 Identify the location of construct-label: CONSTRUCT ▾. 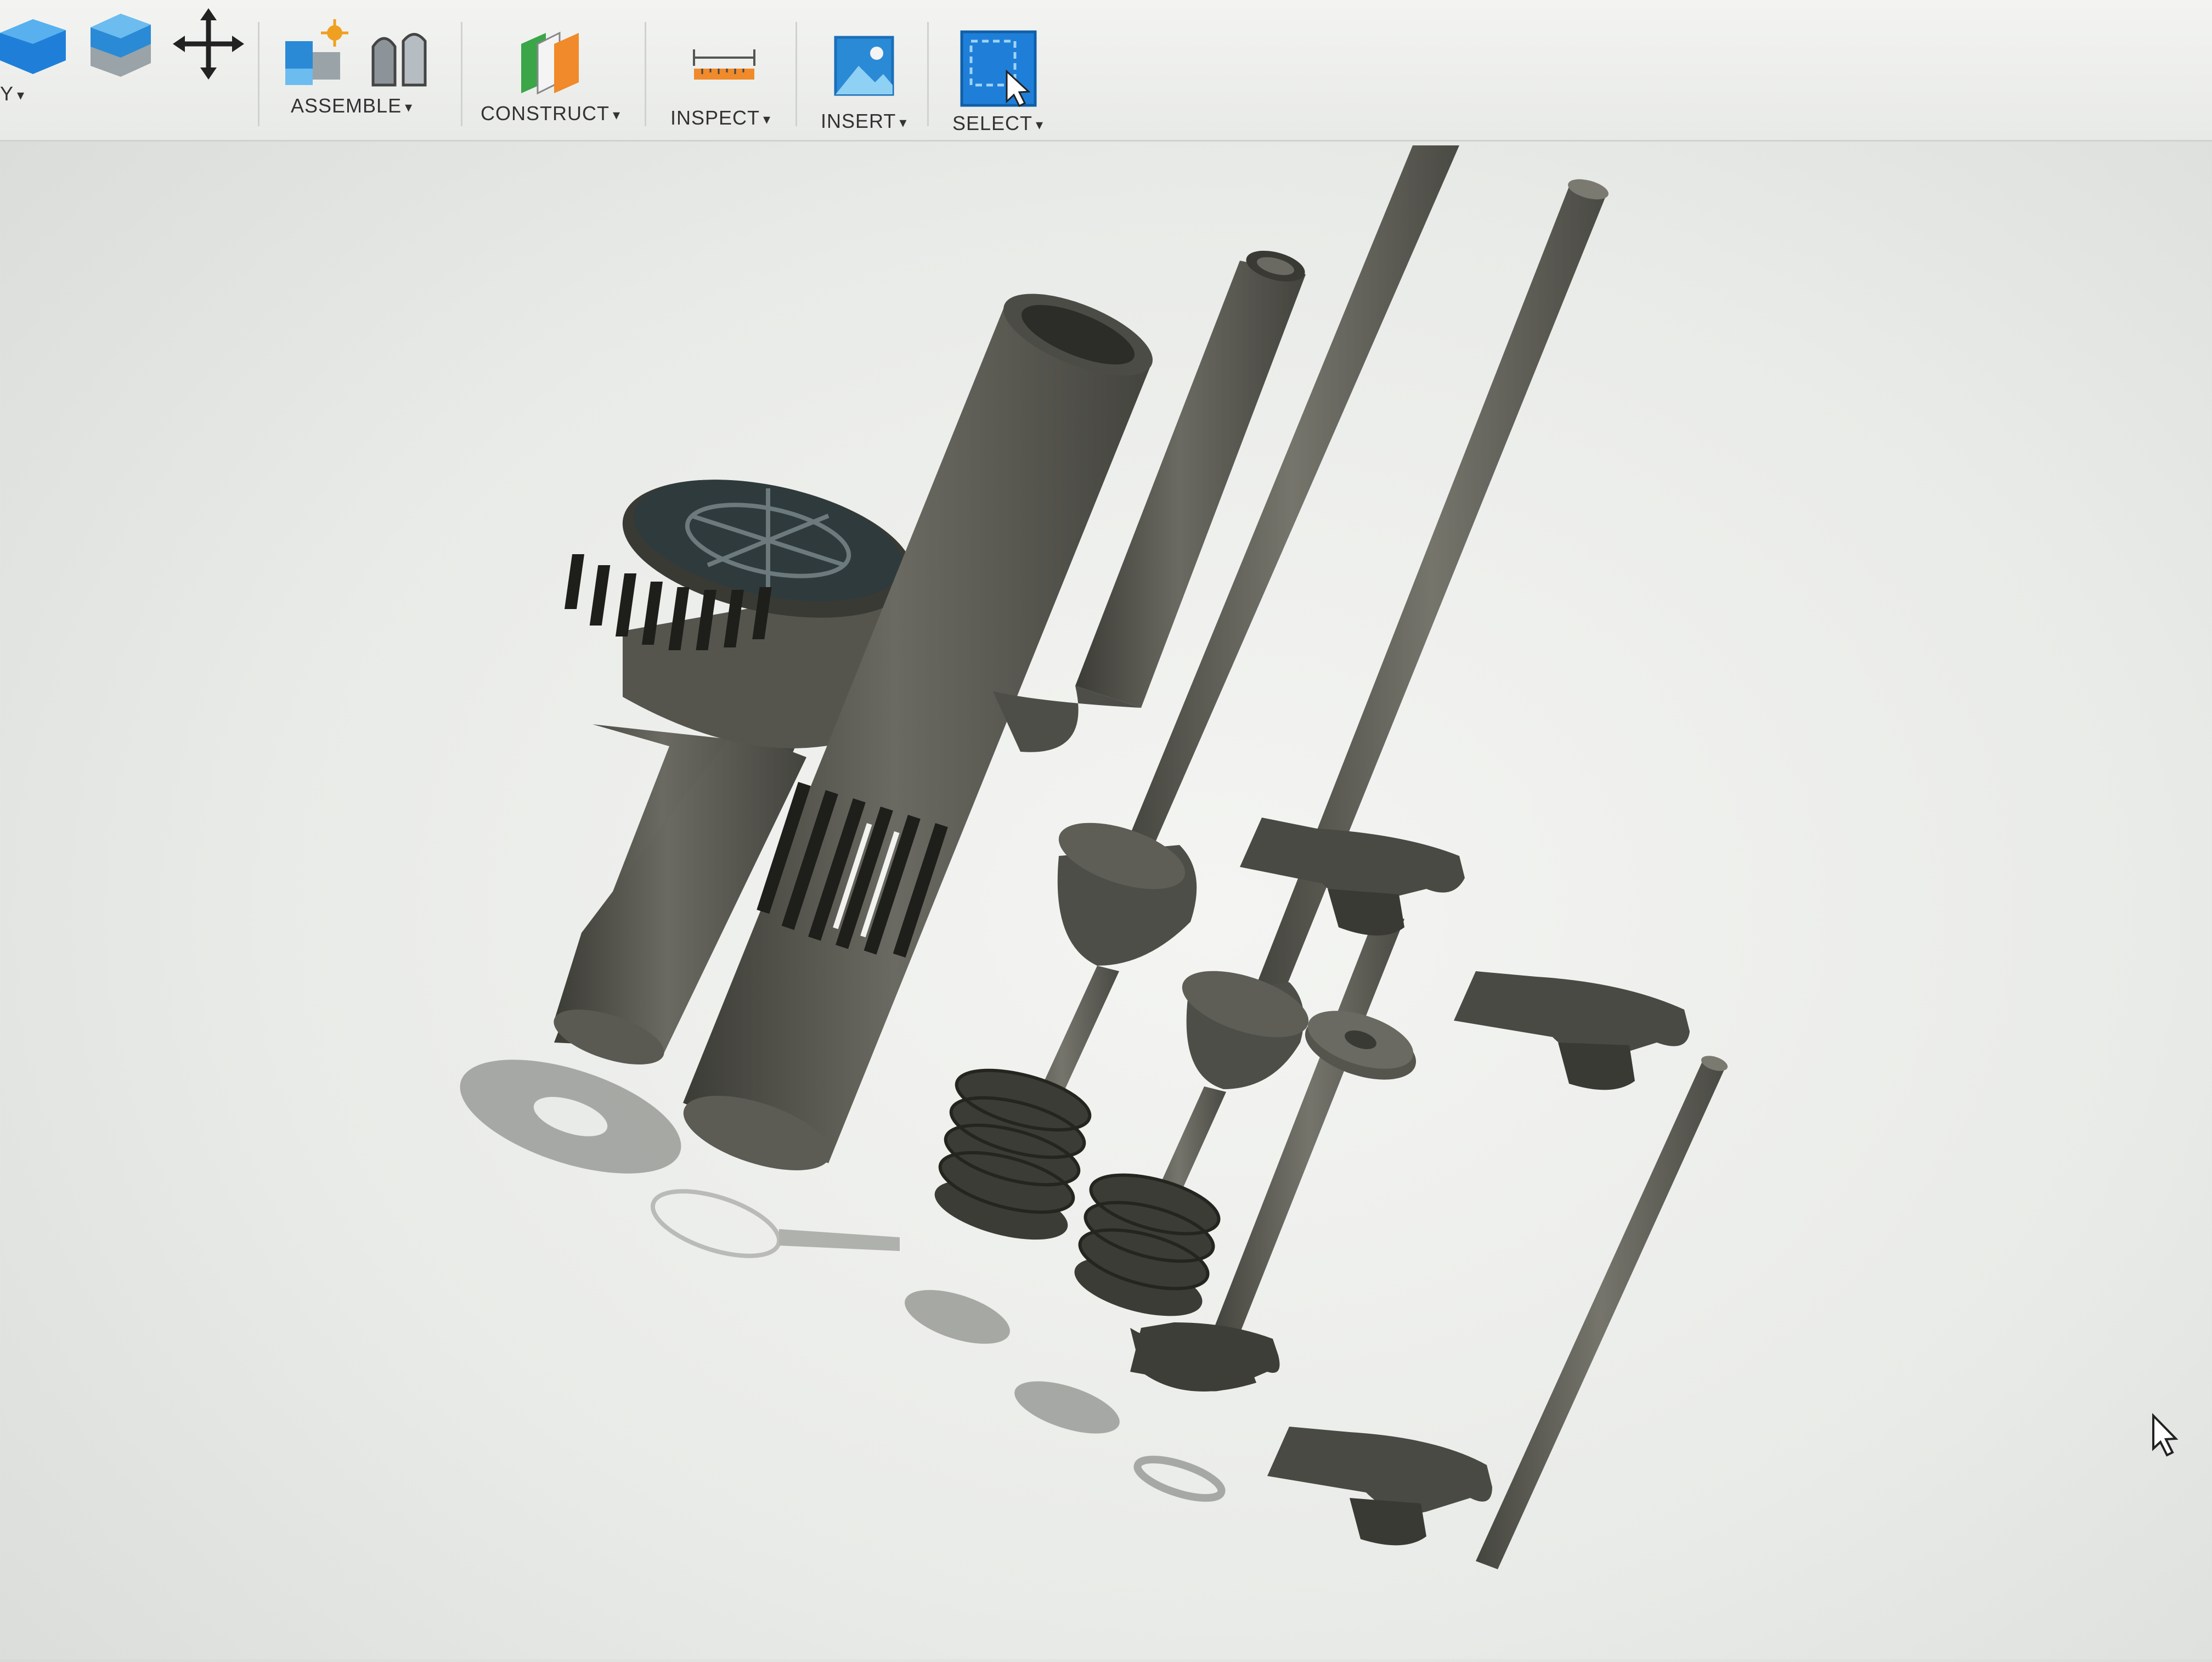
(550, 113).